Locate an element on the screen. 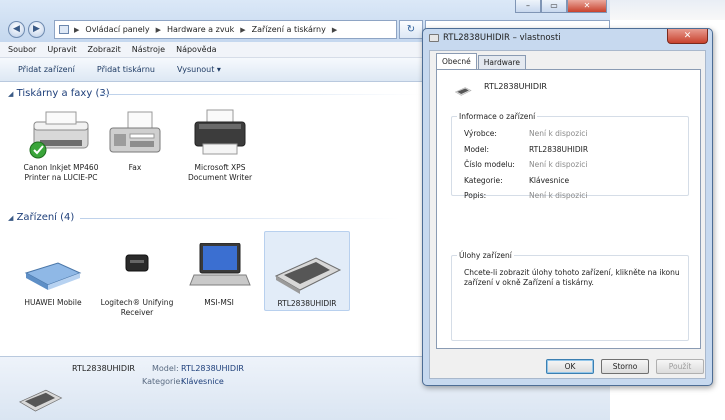 This screenshot has height=420, width=725. device-tile-msi: MSI-MSI is located at coordinates (219, 275).